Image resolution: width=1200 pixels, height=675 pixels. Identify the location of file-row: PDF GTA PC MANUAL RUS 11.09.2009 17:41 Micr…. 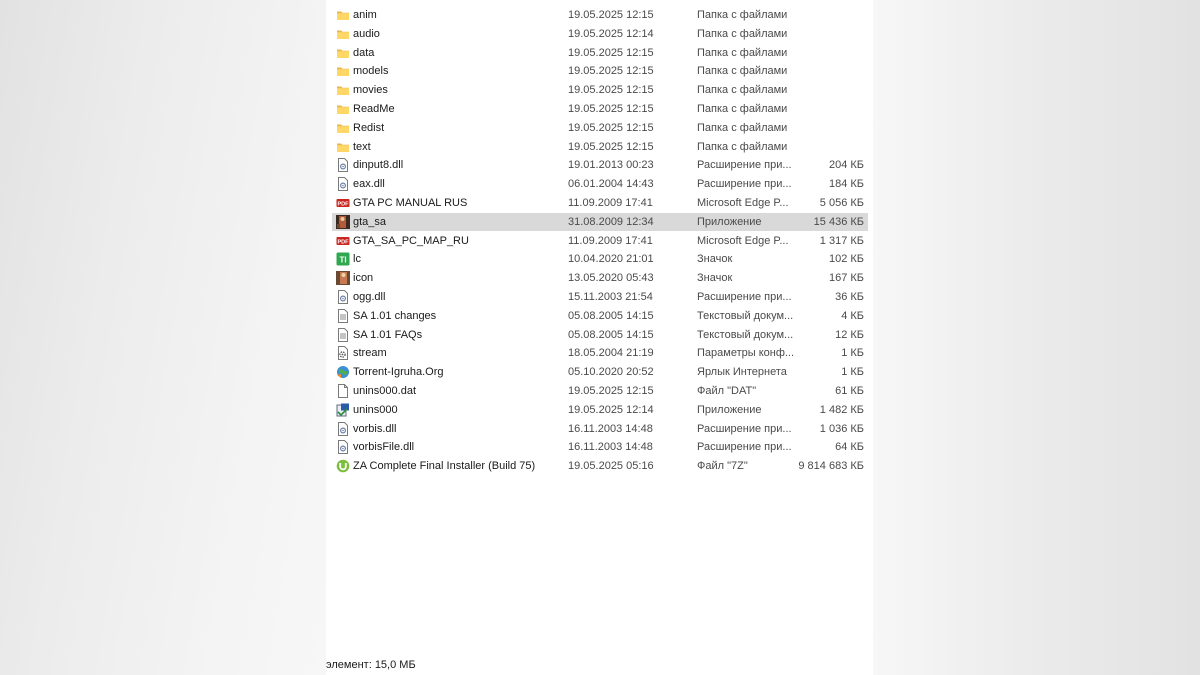
(600, 203).